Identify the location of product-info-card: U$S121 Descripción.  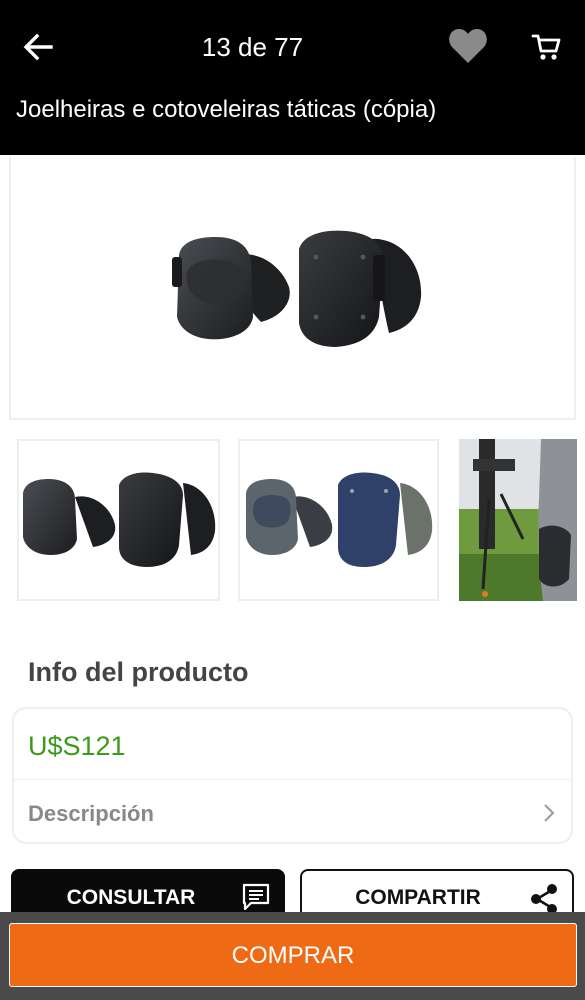
(292, 775).